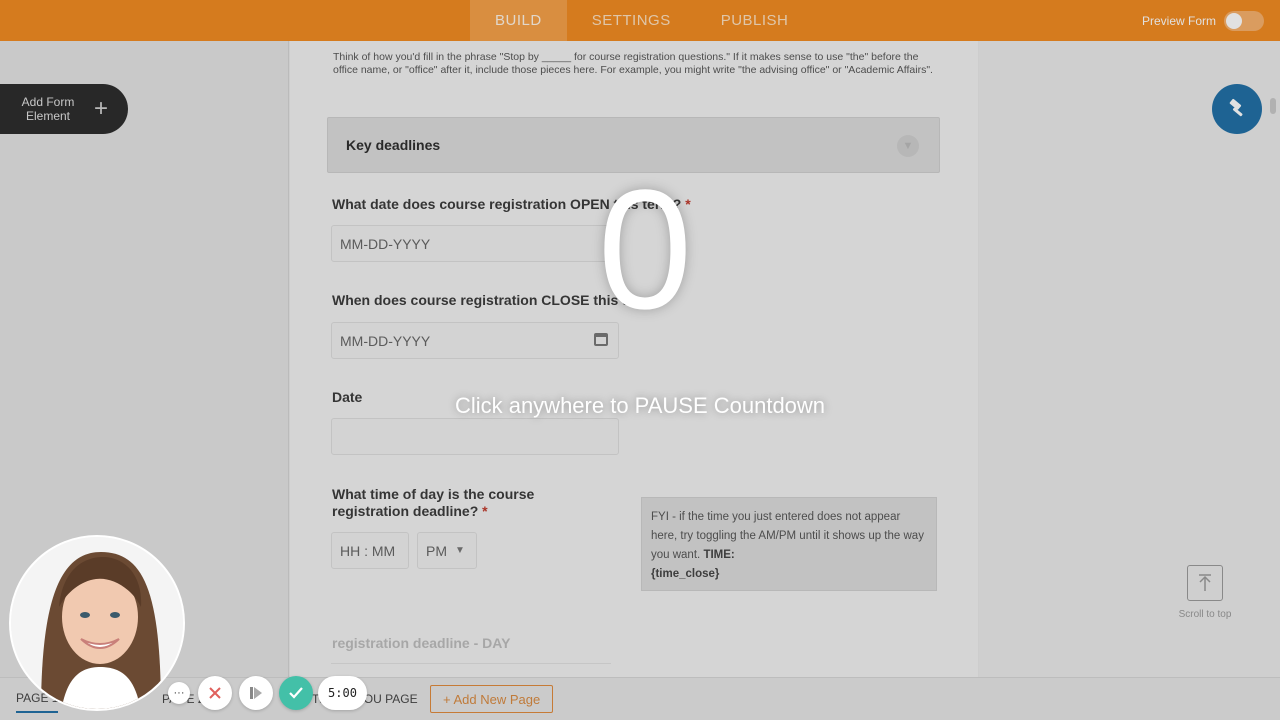 The image size is (1280, 720). I want to click on close-icon, so click(215, 693).